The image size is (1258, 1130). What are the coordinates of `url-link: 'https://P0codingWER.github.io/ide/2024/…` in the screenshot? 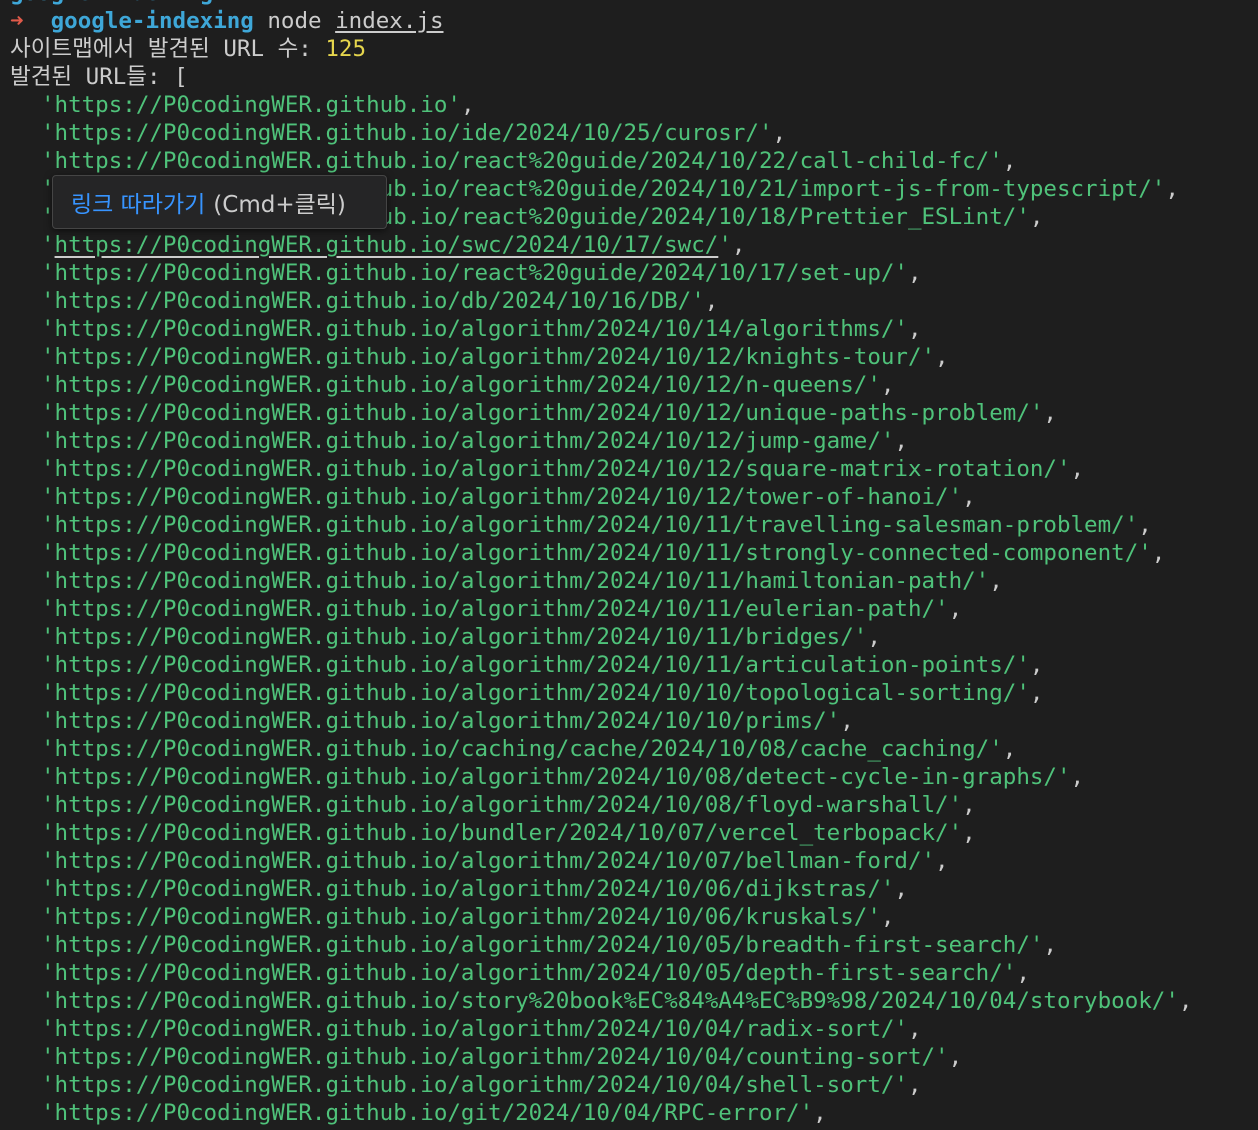 It's located at (407, 133).